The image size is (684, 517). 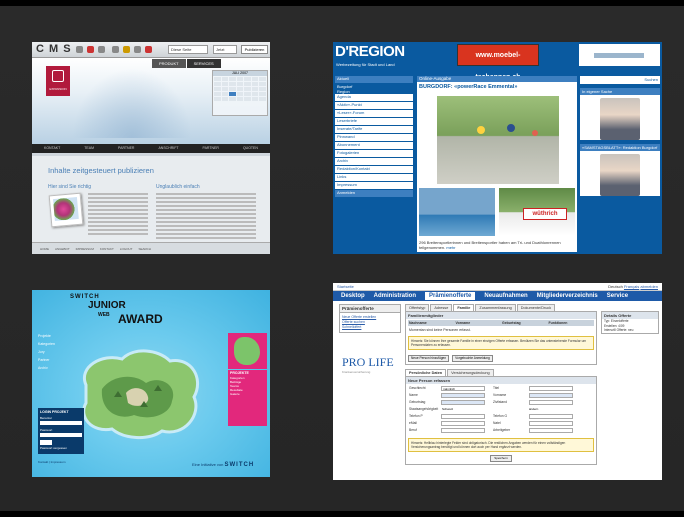 I want to click on nav-produkt: PRODUKT, so click(x=169, y=63).